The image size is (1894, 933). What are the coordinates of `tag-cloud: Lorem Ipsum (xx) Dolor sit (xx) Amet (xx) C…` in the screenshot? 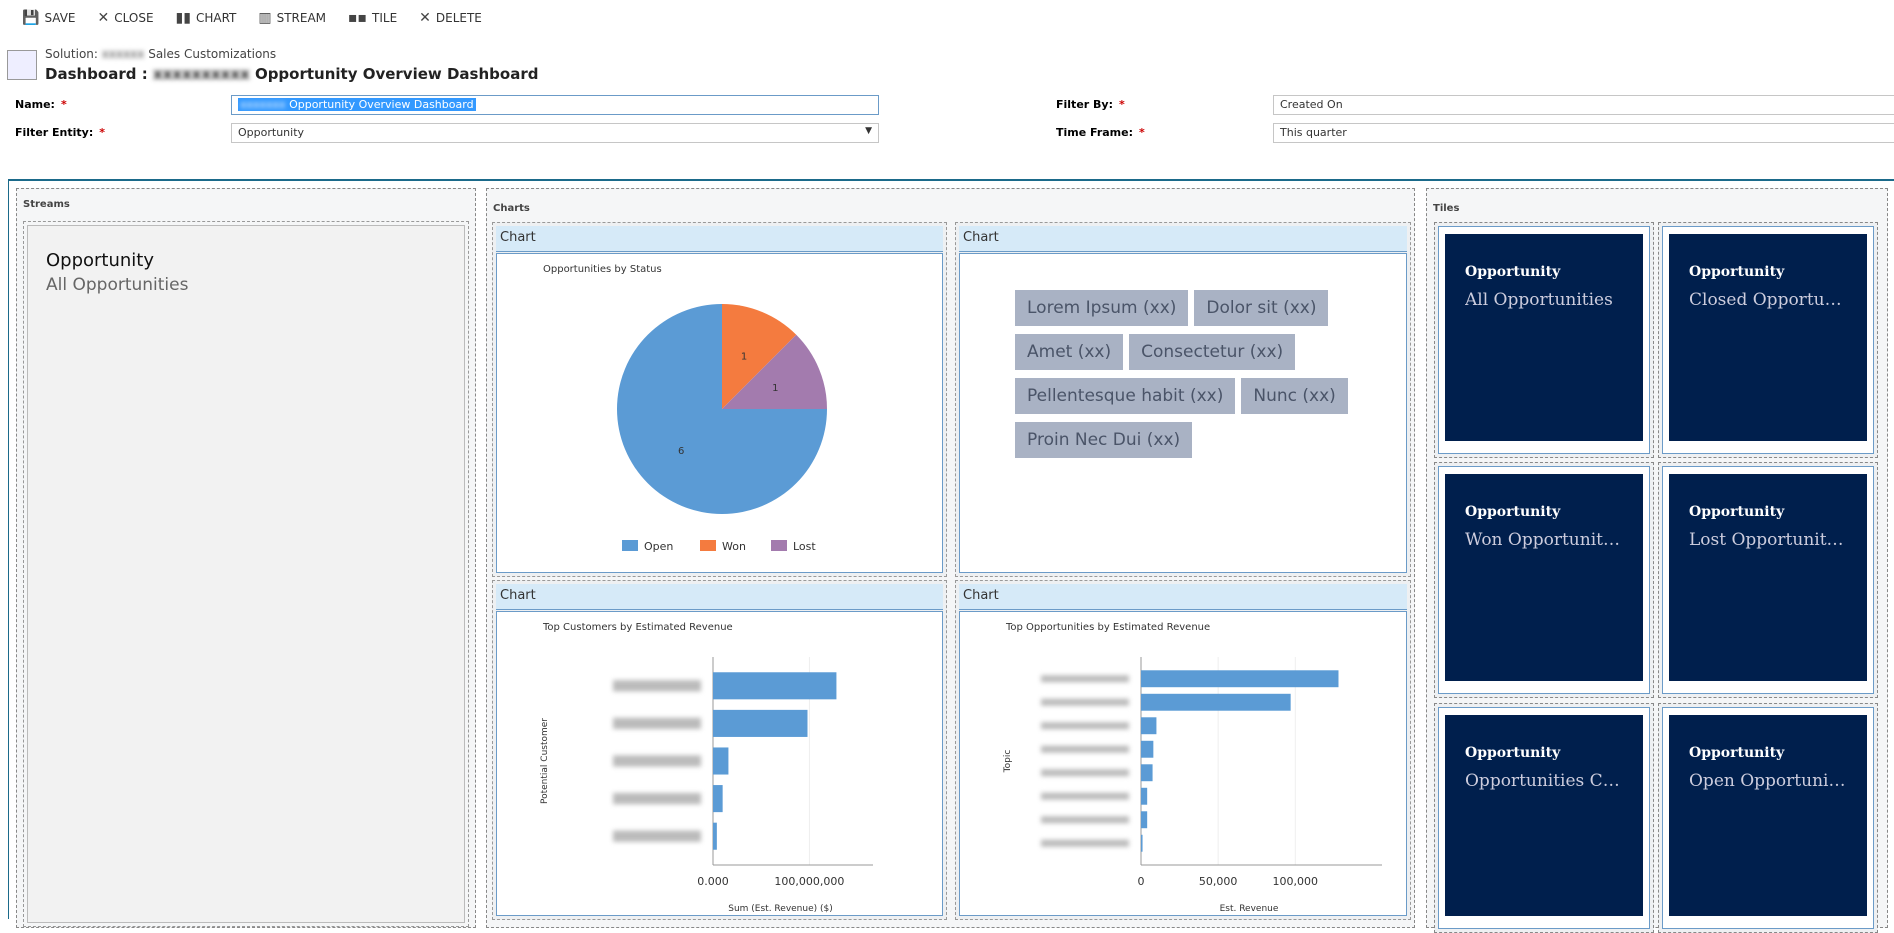 It's located at (1183, 413).